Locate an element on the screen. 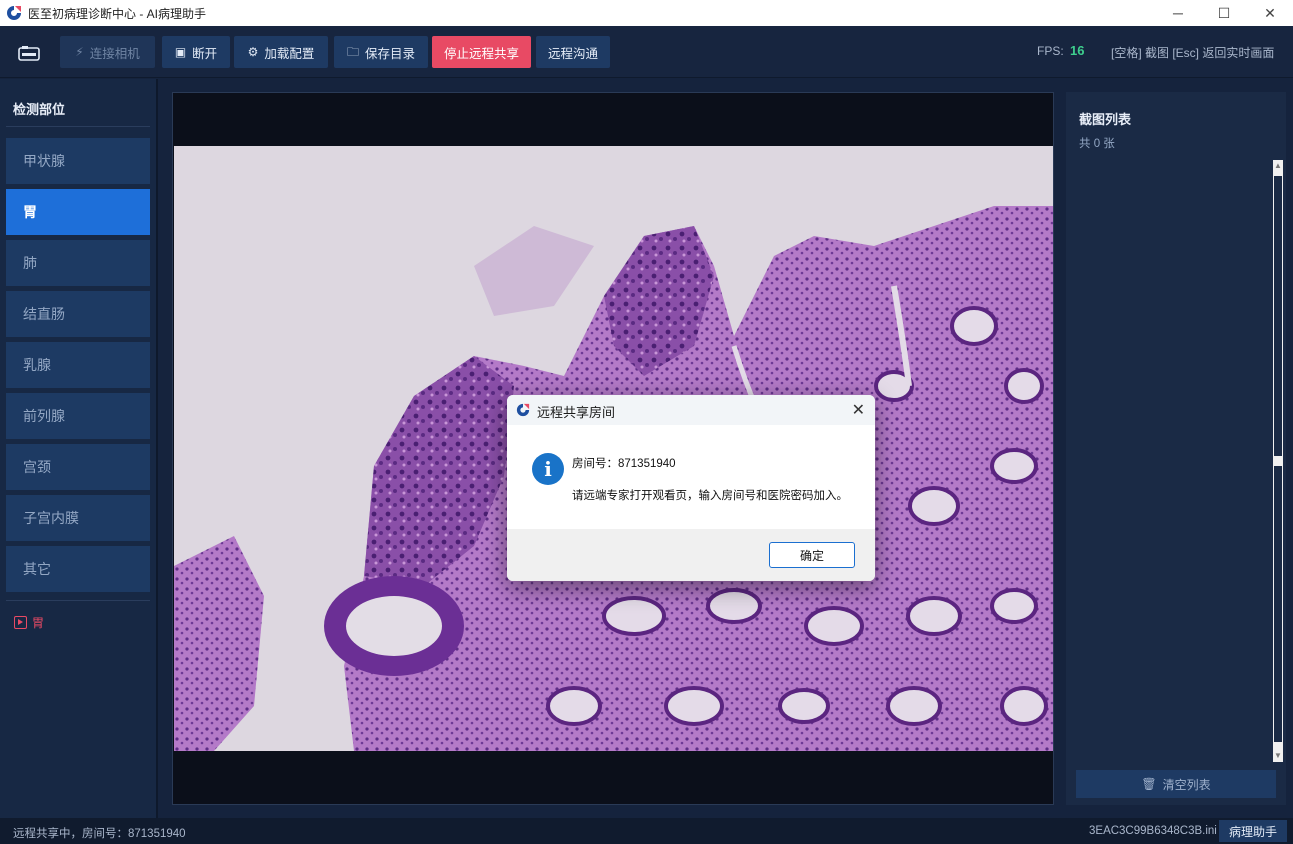 The height and width of the screenshot is (844, 1293). clear-list-button: 🗑 清空列表 is located at coordinates (1176, 784).